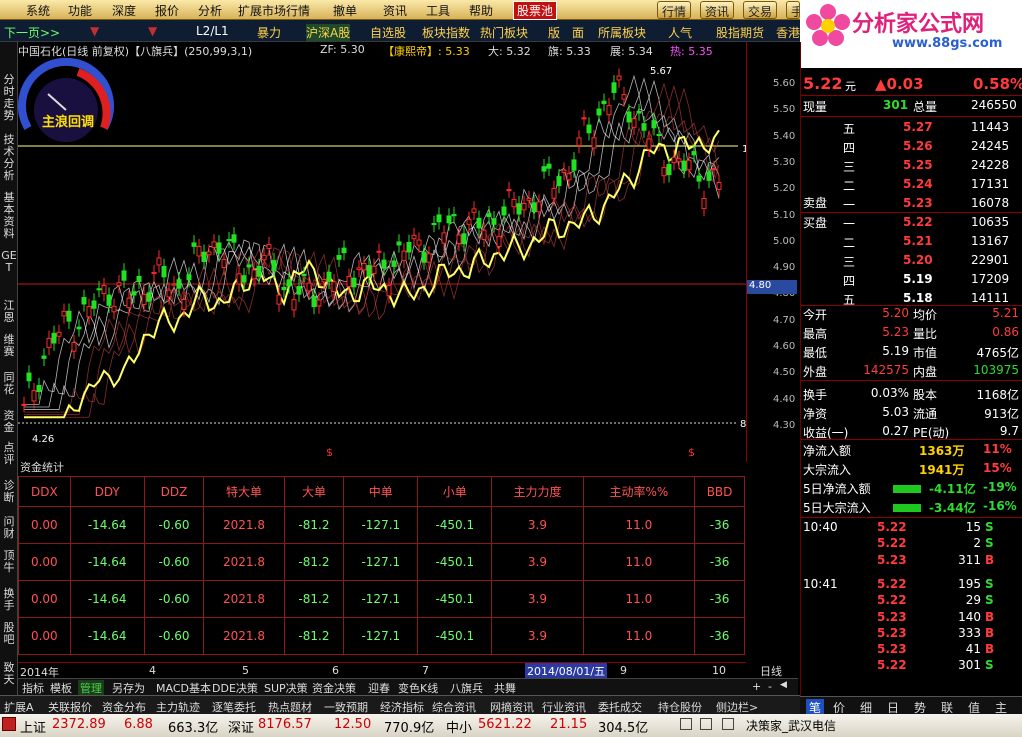  What do you see at coordinates (622, 32) in the screenshot?
I see `tab-belong-sector: 所属板块` at bounding box center [622, 32].